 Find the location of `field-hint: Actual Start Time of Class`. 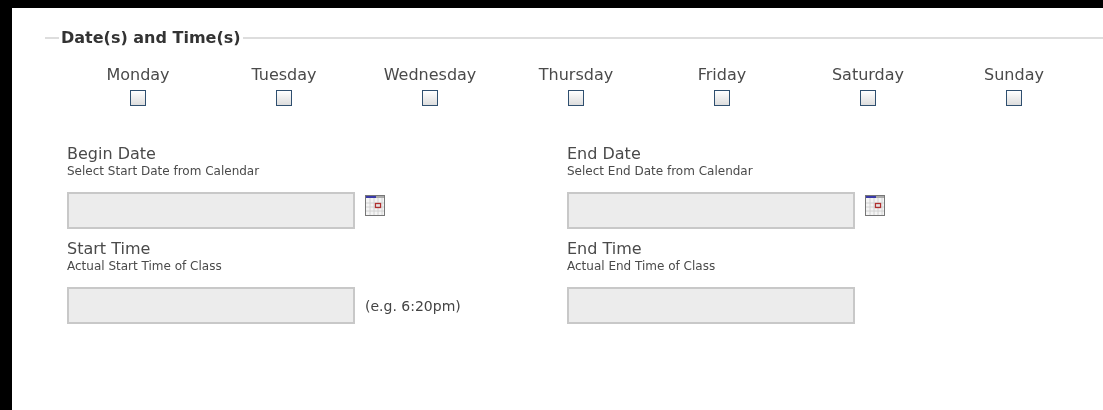

field-hint: Actual Start Time of Class is located at coordinates (144, 266).